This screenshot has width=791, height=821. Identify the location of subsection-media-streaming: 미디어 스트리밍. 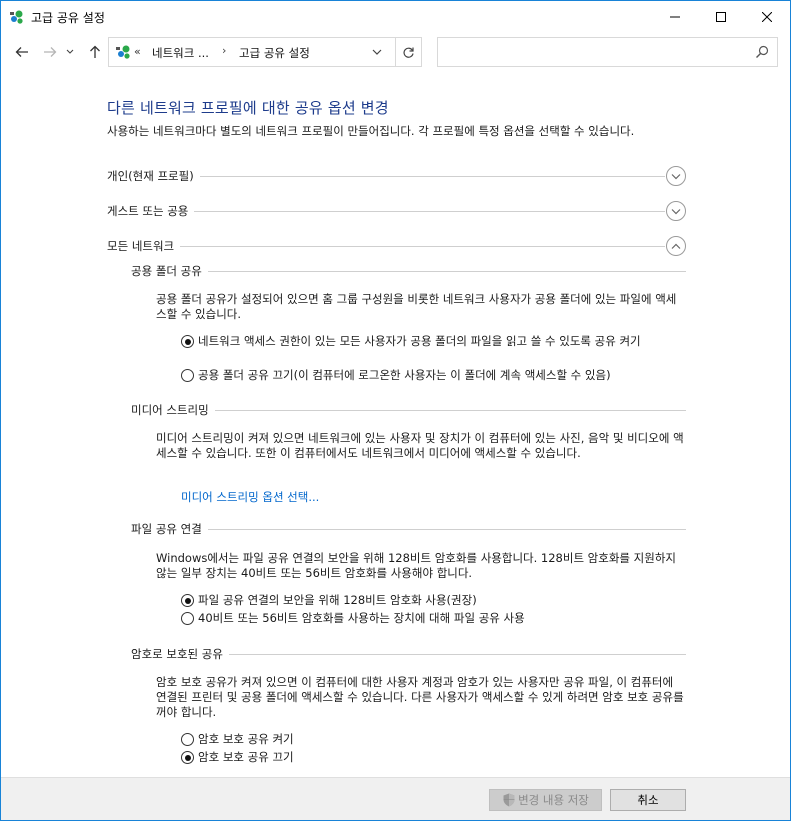
(408, 410).